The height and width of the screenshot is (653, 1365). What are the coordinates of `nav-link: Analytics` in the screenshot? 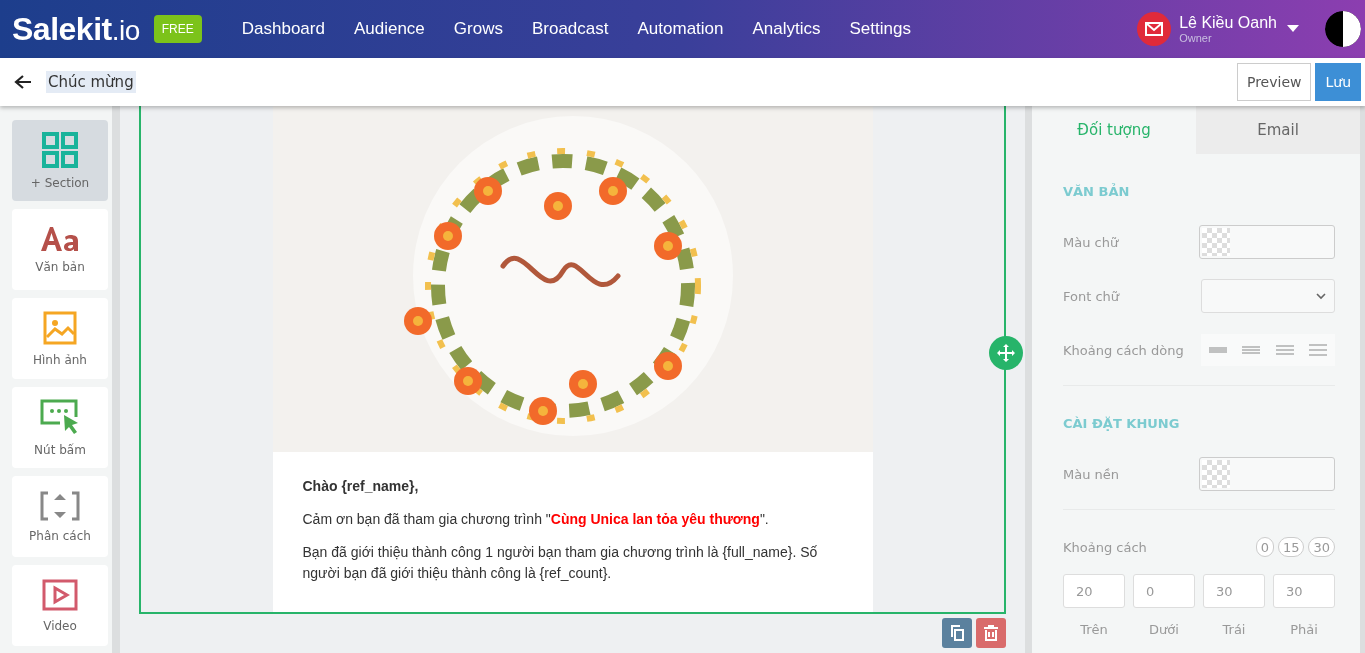 It's located at (786, 29).